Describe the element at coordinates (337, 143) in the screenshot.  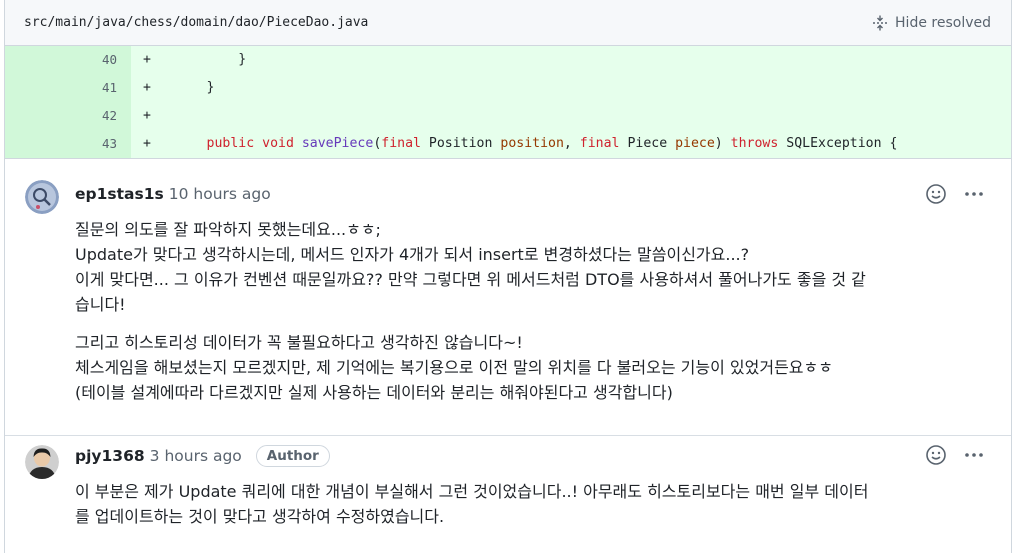
I see `code-token: savePiece` at that location.